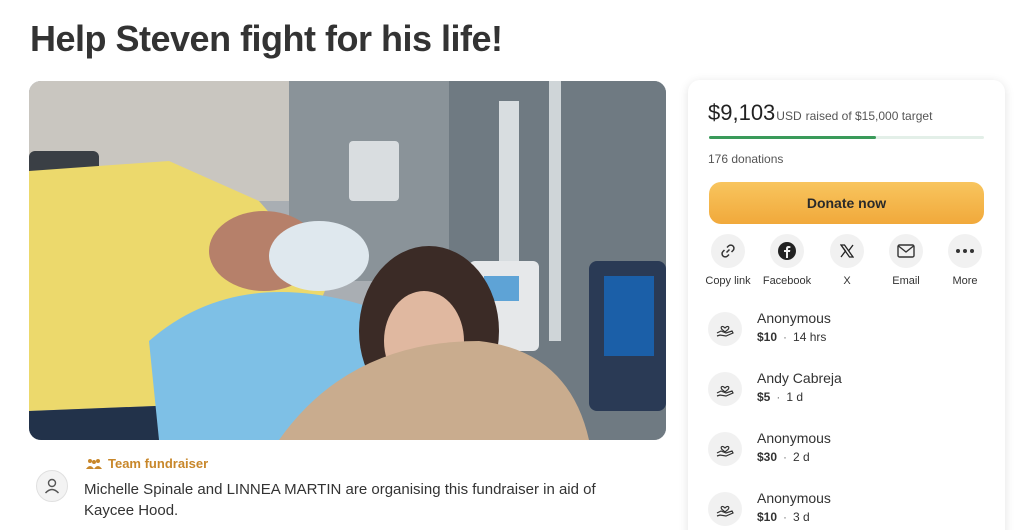 Image resolution: width=1024 pixels, height=530 pixels. I want to click on user-avatar-icon, so click(52, 486).